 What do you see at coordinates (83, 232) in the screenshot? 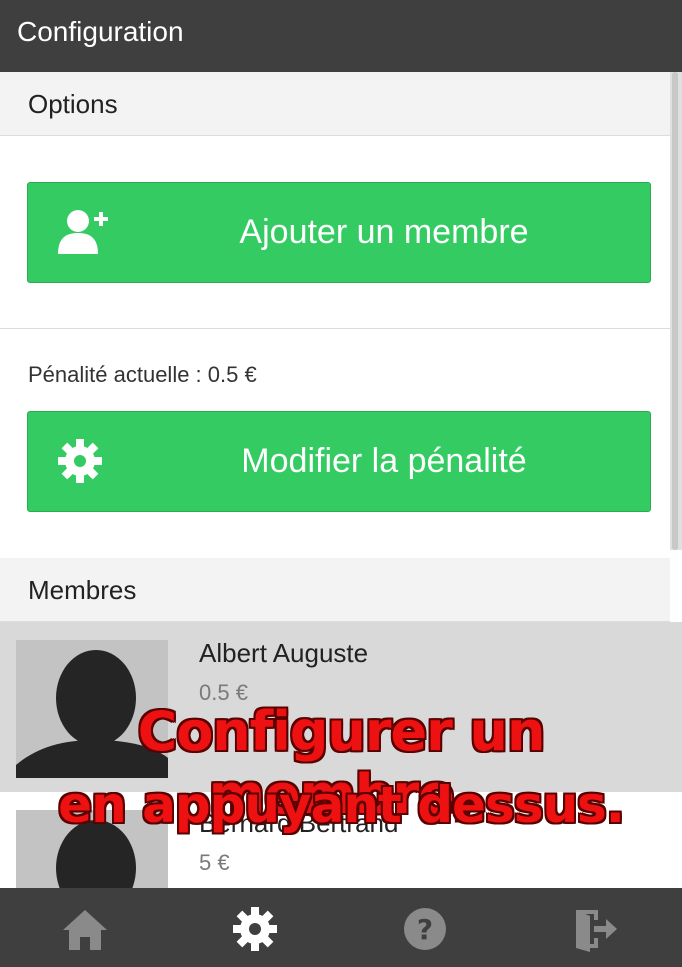
I see `add-user-icon` at bounding box center [83, 232].